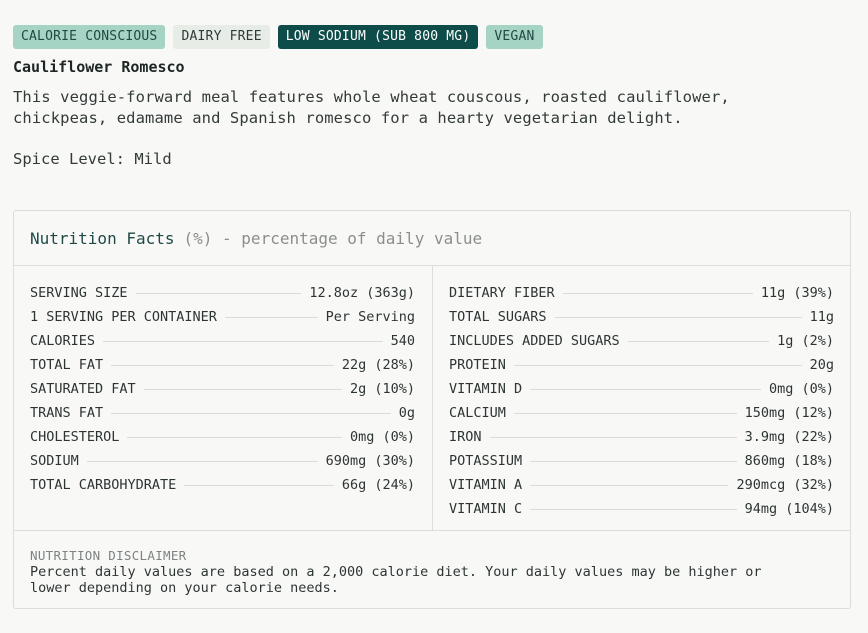  What do you see at coordinates (370, 317) in the screenshot?
I see `nutrient-value: Per Serving` at bounding box center [370, 317].